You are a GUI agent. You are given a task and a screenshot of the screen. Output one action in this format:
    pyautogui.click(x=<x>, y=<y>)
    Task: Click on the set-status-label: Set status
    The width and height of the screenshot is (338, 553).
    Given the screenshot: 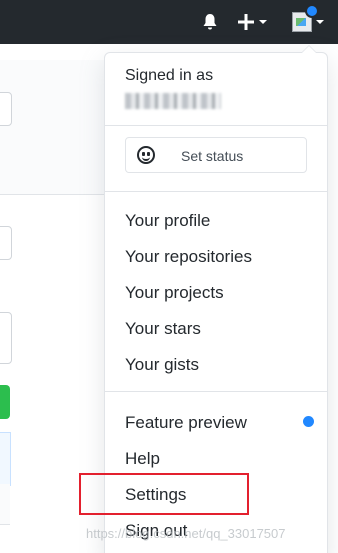 What is the action you would take?
    pyautogui.click(x=212, y=156)
    